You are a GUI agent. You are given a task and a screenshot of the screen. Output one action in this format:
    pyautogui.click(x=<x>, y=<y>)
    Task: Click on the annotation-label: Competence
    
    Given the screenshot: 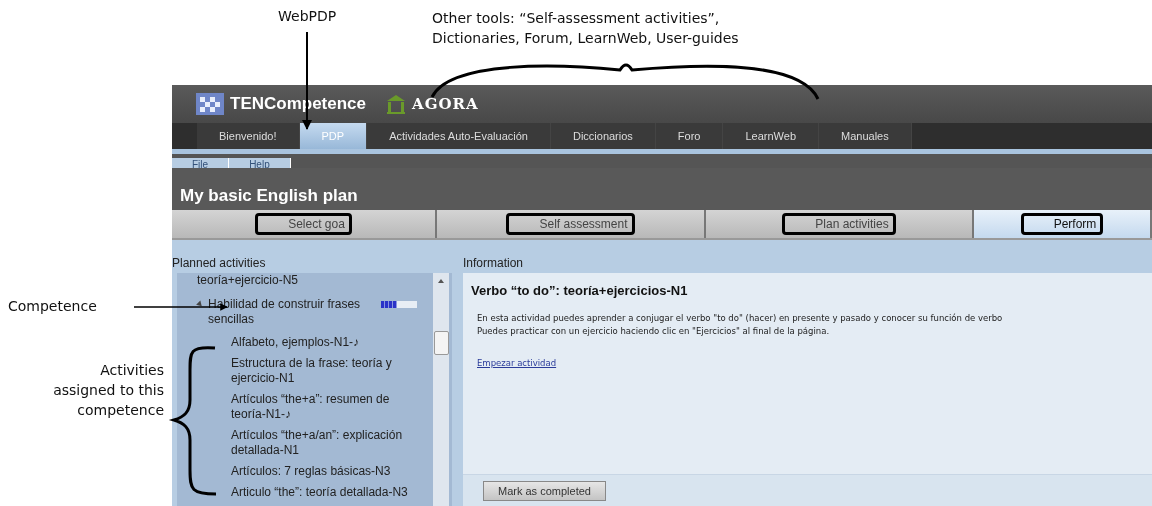 What is the action you would take?
    pyautogui.click(x=52, y=306)
    